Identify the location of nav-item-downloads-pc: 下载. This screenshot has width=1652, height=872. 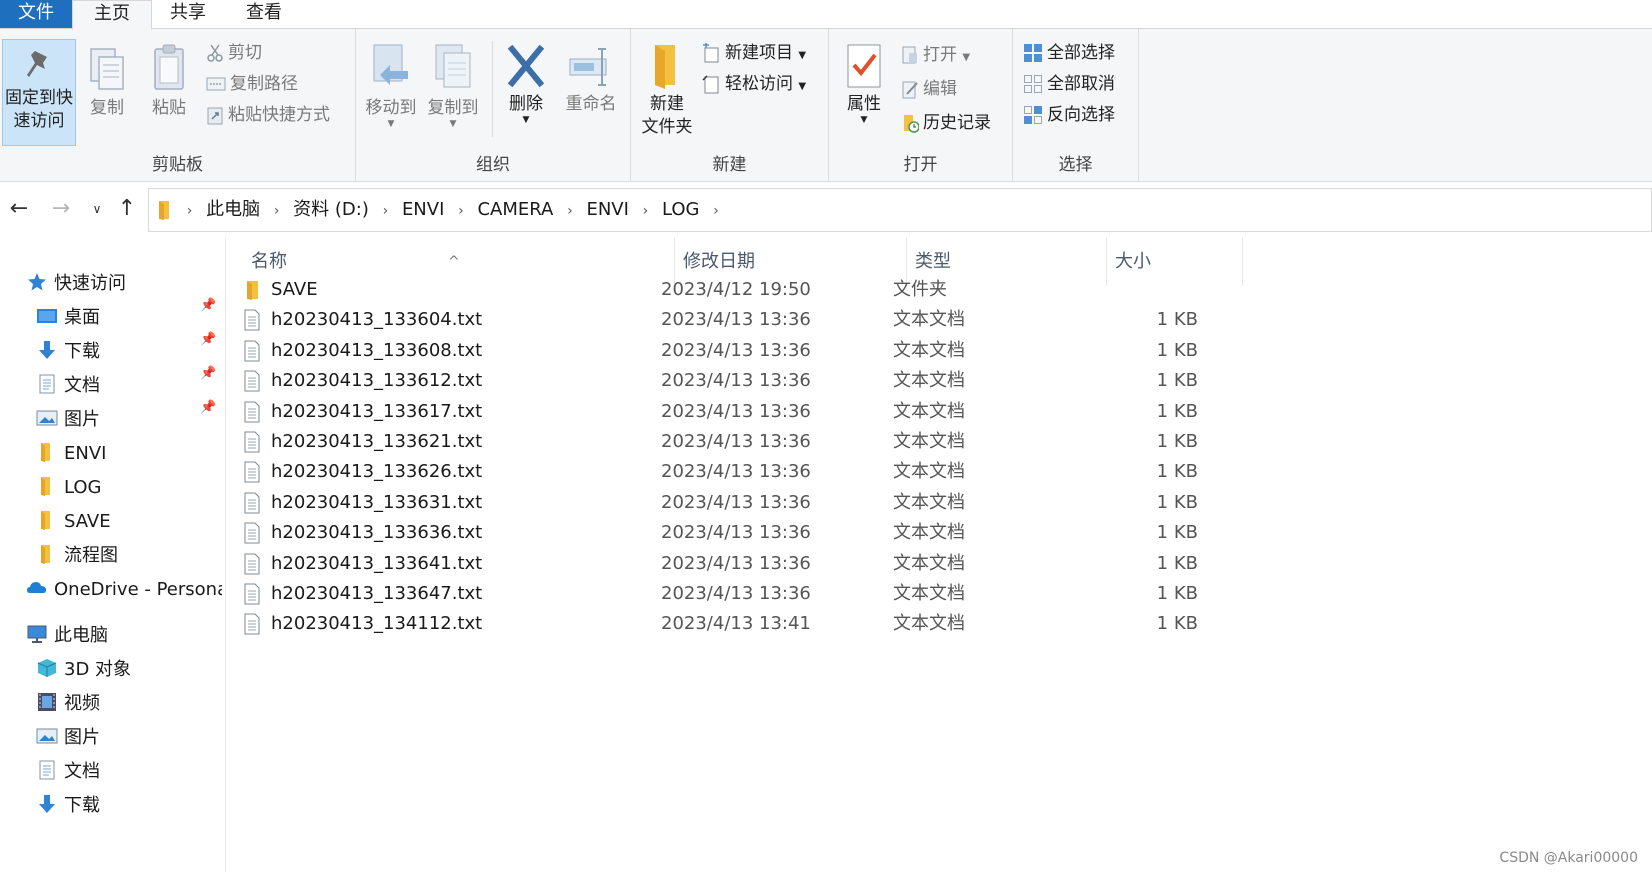
(68, 806).